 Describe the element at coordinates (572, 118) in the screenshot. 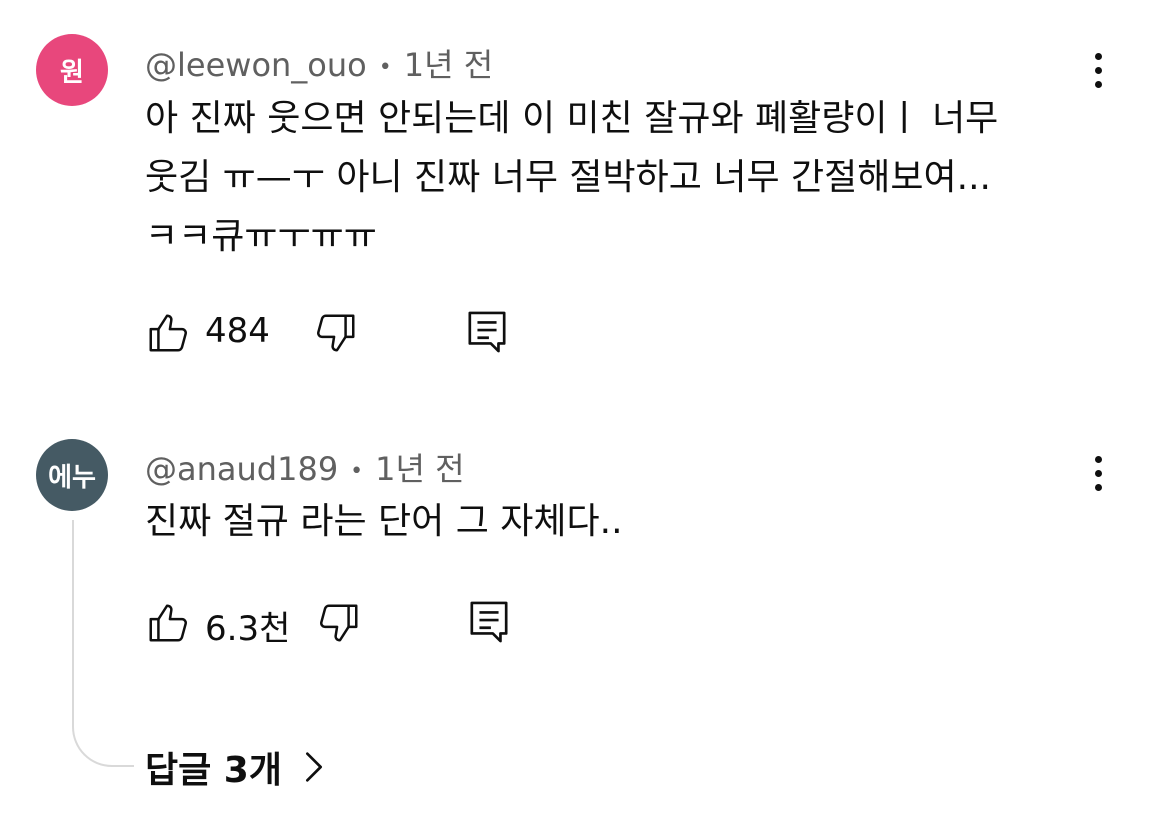

I see `comment-text-line: 아 진짜 웃으면 안되는데 이 미친 잘규와 폐활량이ㅣ 너무` at that location.